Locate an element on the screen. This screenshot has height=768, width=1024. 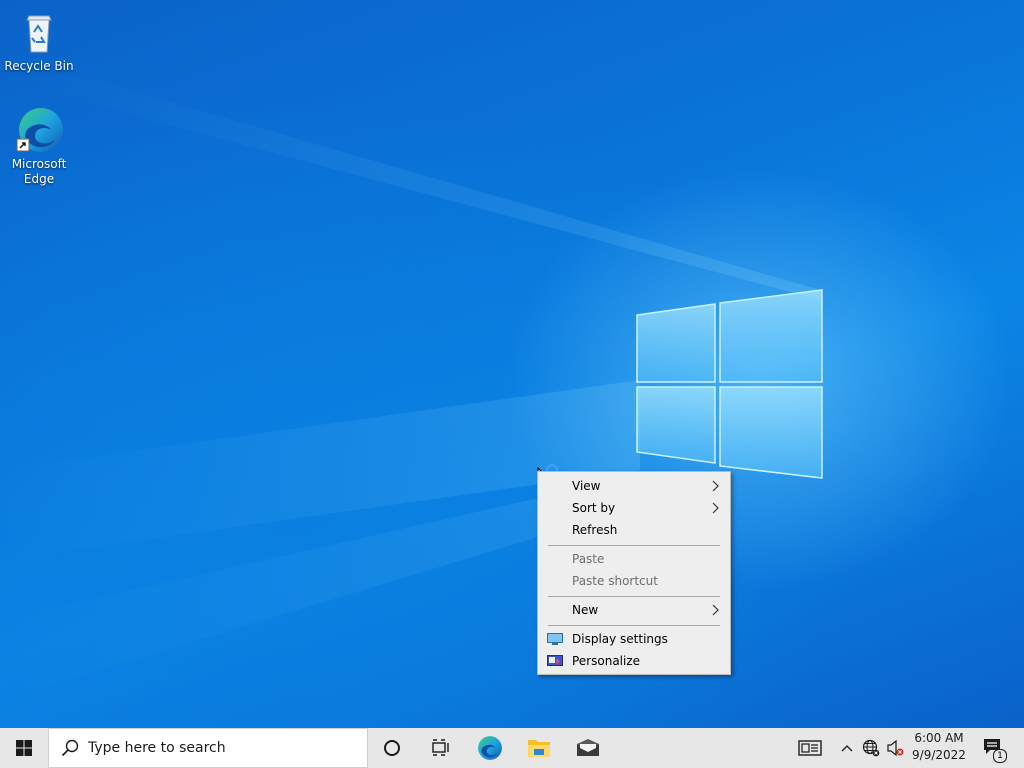
volume-muted-icon is located at coordinates (895, 748).